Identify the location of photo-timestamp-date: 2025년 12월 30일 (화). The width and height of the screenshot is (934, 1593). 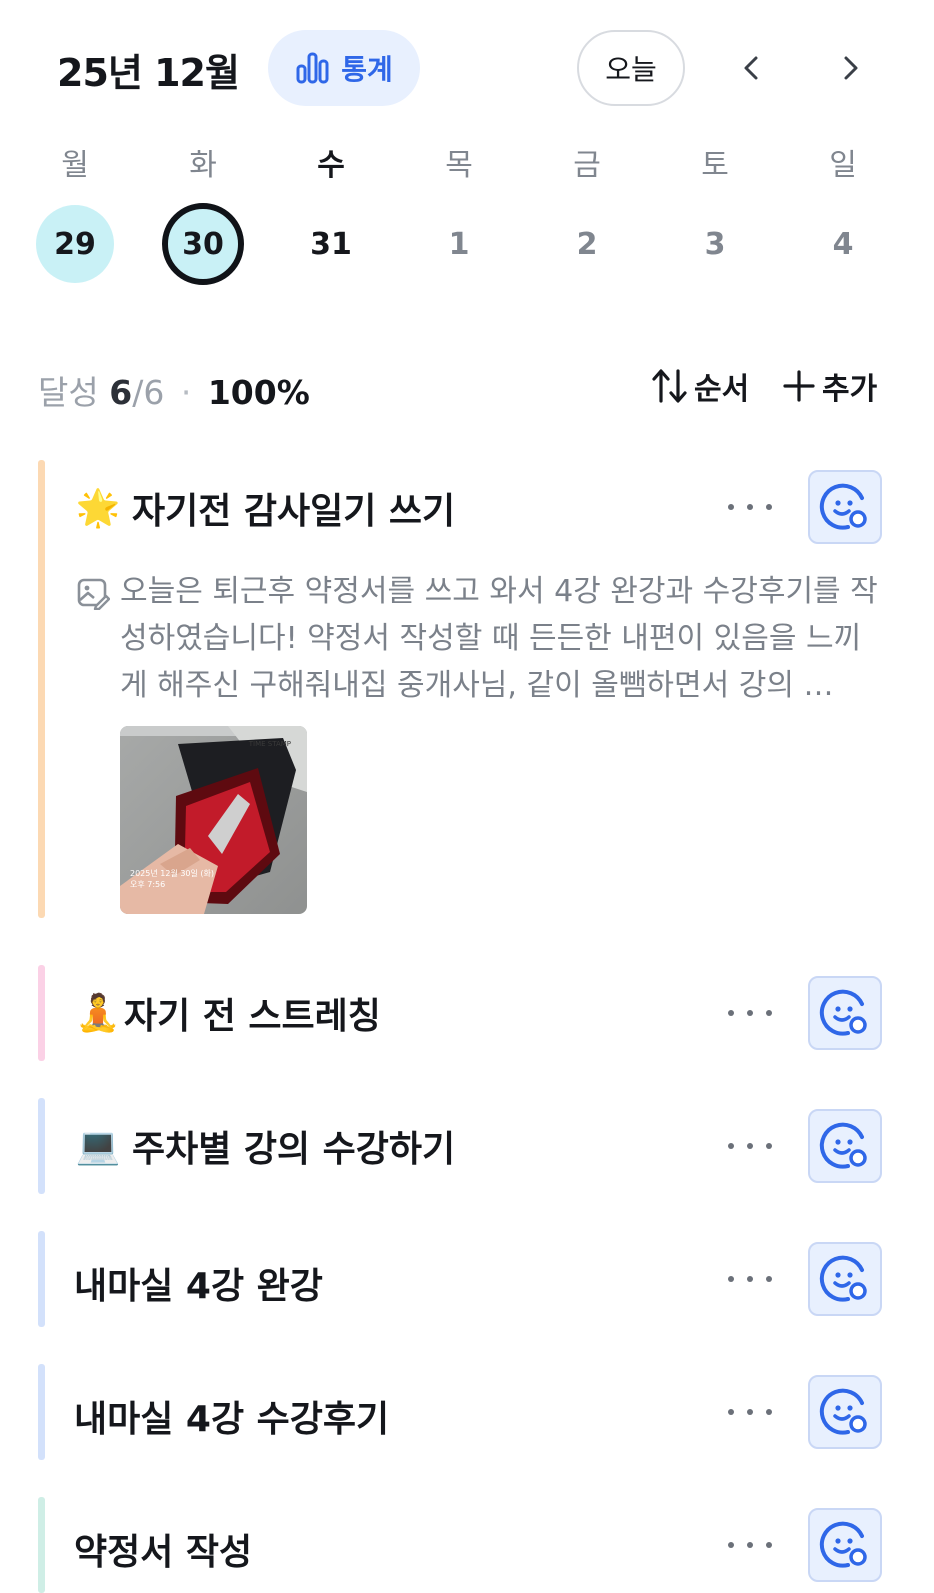
(172, 873).